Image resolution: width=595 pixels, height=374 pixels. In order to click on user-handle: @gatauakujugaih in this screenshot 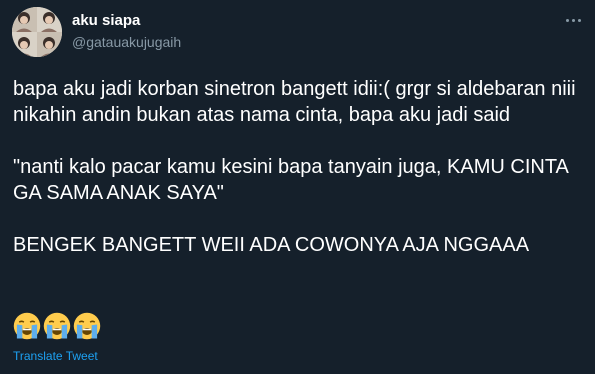, I will do `click(126, 42)`.